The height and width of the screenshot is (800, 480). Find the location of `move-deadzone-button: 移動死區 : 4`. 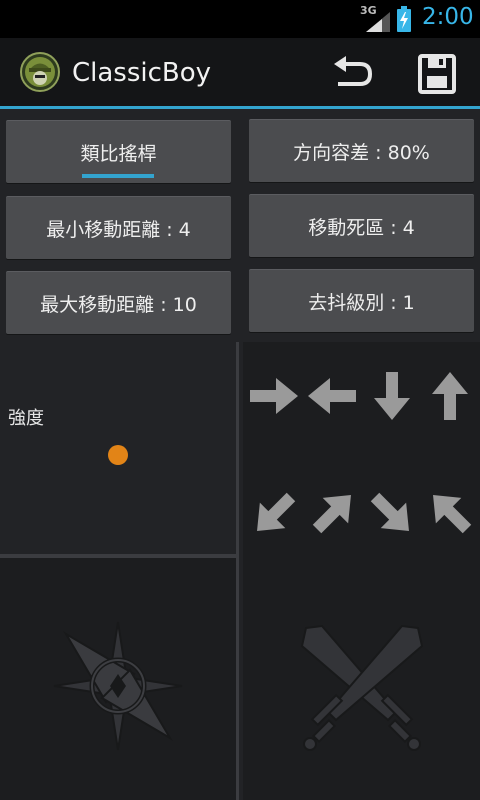

move-deadzone-button: 移動死區 : 4 is located at coordinates (361, 225).